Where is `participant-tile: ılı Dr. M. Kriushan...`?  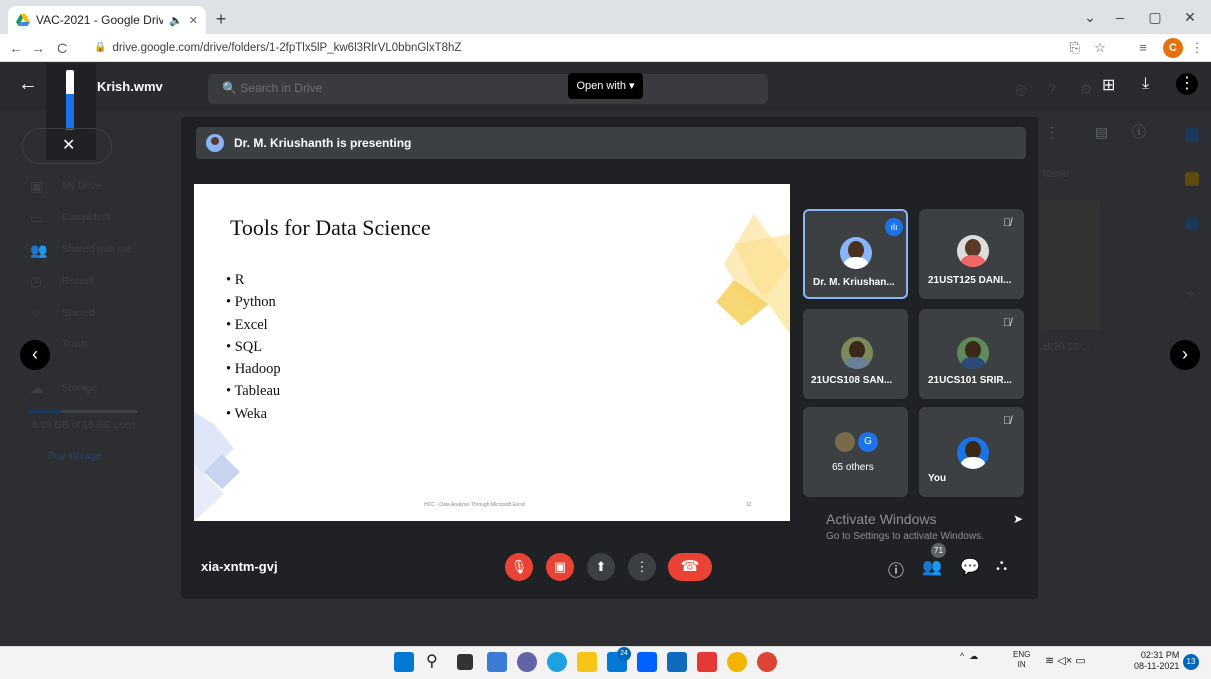 participant-tile: ılı Dr. M. Kriushan... is located at coordinates (855, 254).